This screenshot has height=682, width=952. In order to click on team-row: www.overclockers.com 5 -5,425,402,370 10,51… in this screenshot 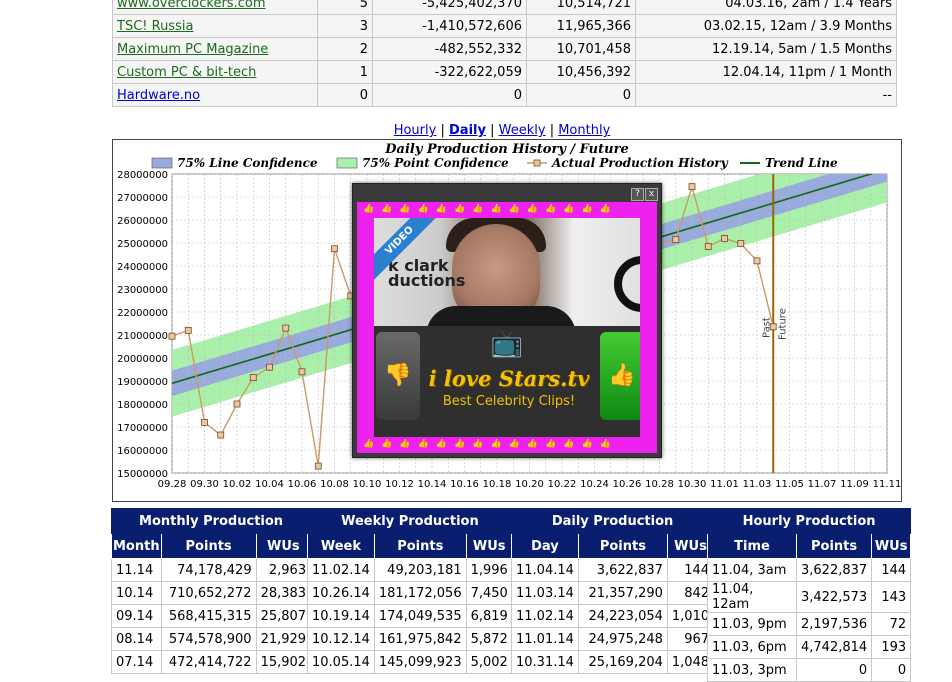, I will do `click(504, 7)`.